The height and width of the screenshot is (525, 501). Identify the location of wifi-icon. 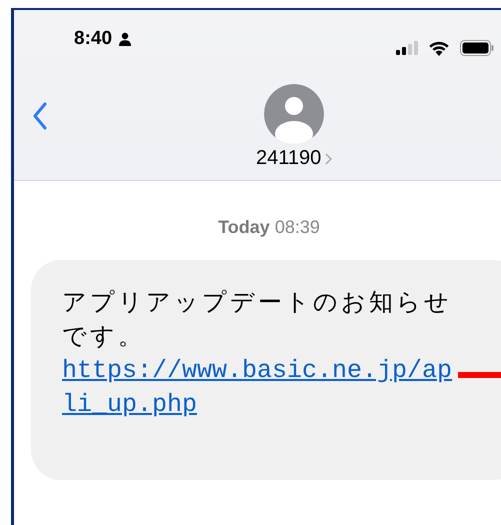
(439, 48).